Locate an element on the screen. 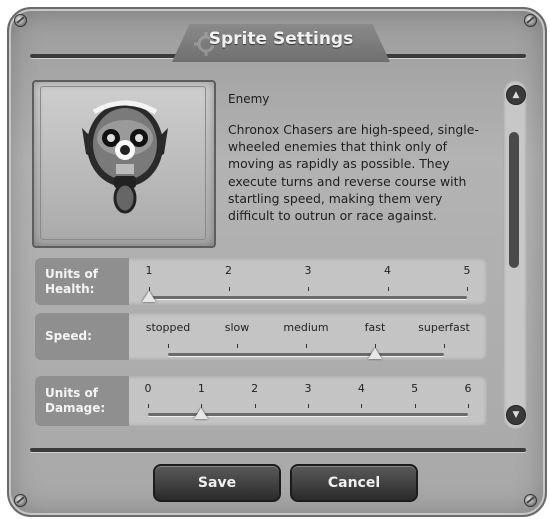  damage-slider: 0 1 2 3 4 5 6 is located at coordinates (308, 402).